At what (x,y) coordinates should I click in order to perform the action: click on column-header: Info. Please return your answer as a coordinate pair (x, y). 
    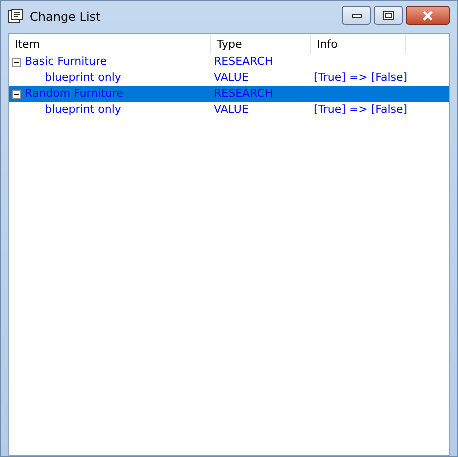
    Looking at the image, I should click on (358, 44).